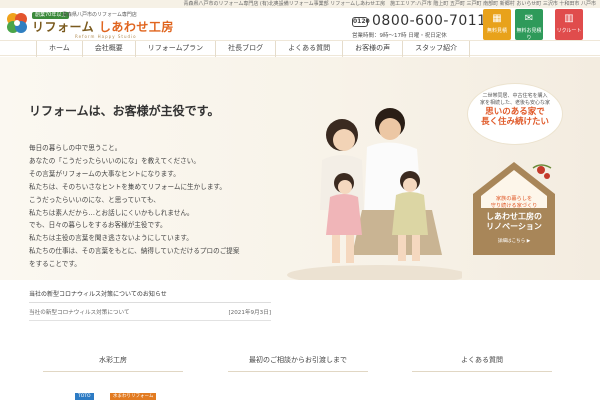 The width and height of the screenshot is (600, 400). Describe the element at coordinates (127, 186) in the screenshot. I see `hero-line: 私たちは、そのちいさなヒントを集めてリフォームに生かします。` at that location.